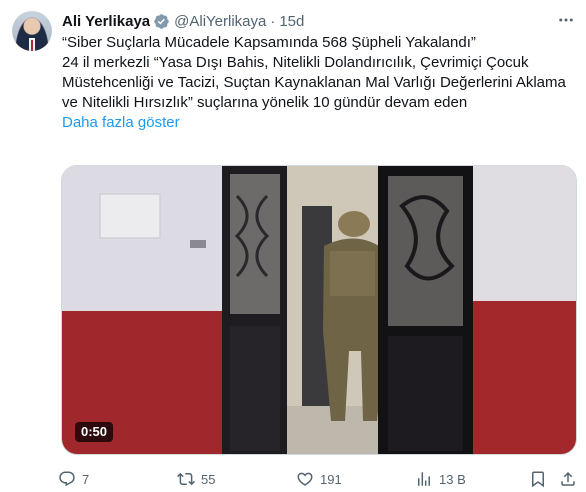 Image resolution: width=586 pixels, height=492 pixels. I want to click on bookmark-icon, so click(538, 479).